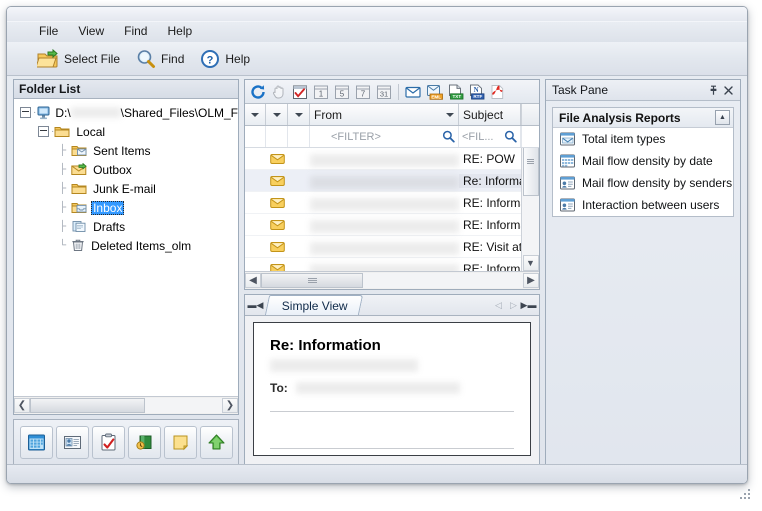  I want to click on report-label-mail-flow-by-date: Mail flow density by date, so click(647, 161).